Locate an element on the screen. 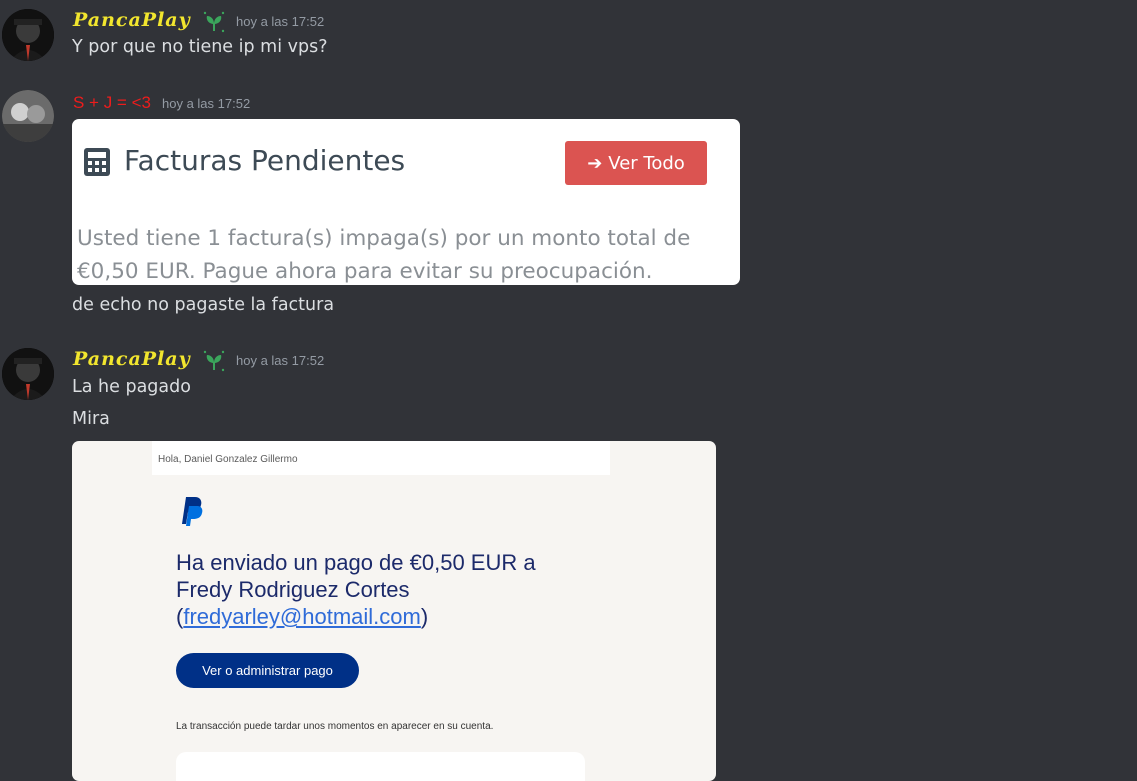 This screenshot has height=781, width=1137. message-text: Y por que no tiene ip mi vps? is located at coordinates (200, 47).